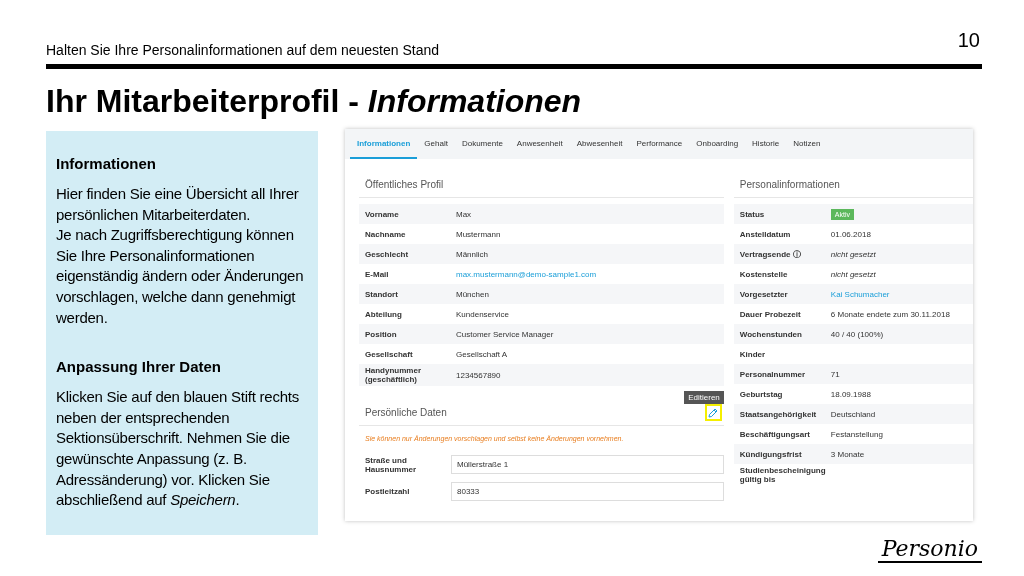  I want to click on tooltip: Editieren, so click(704, 397).